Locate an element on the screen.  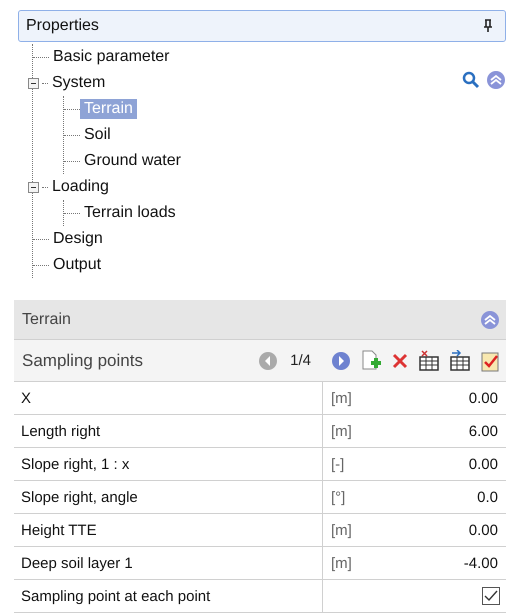
search-icon is located at coordinates (471, 80).